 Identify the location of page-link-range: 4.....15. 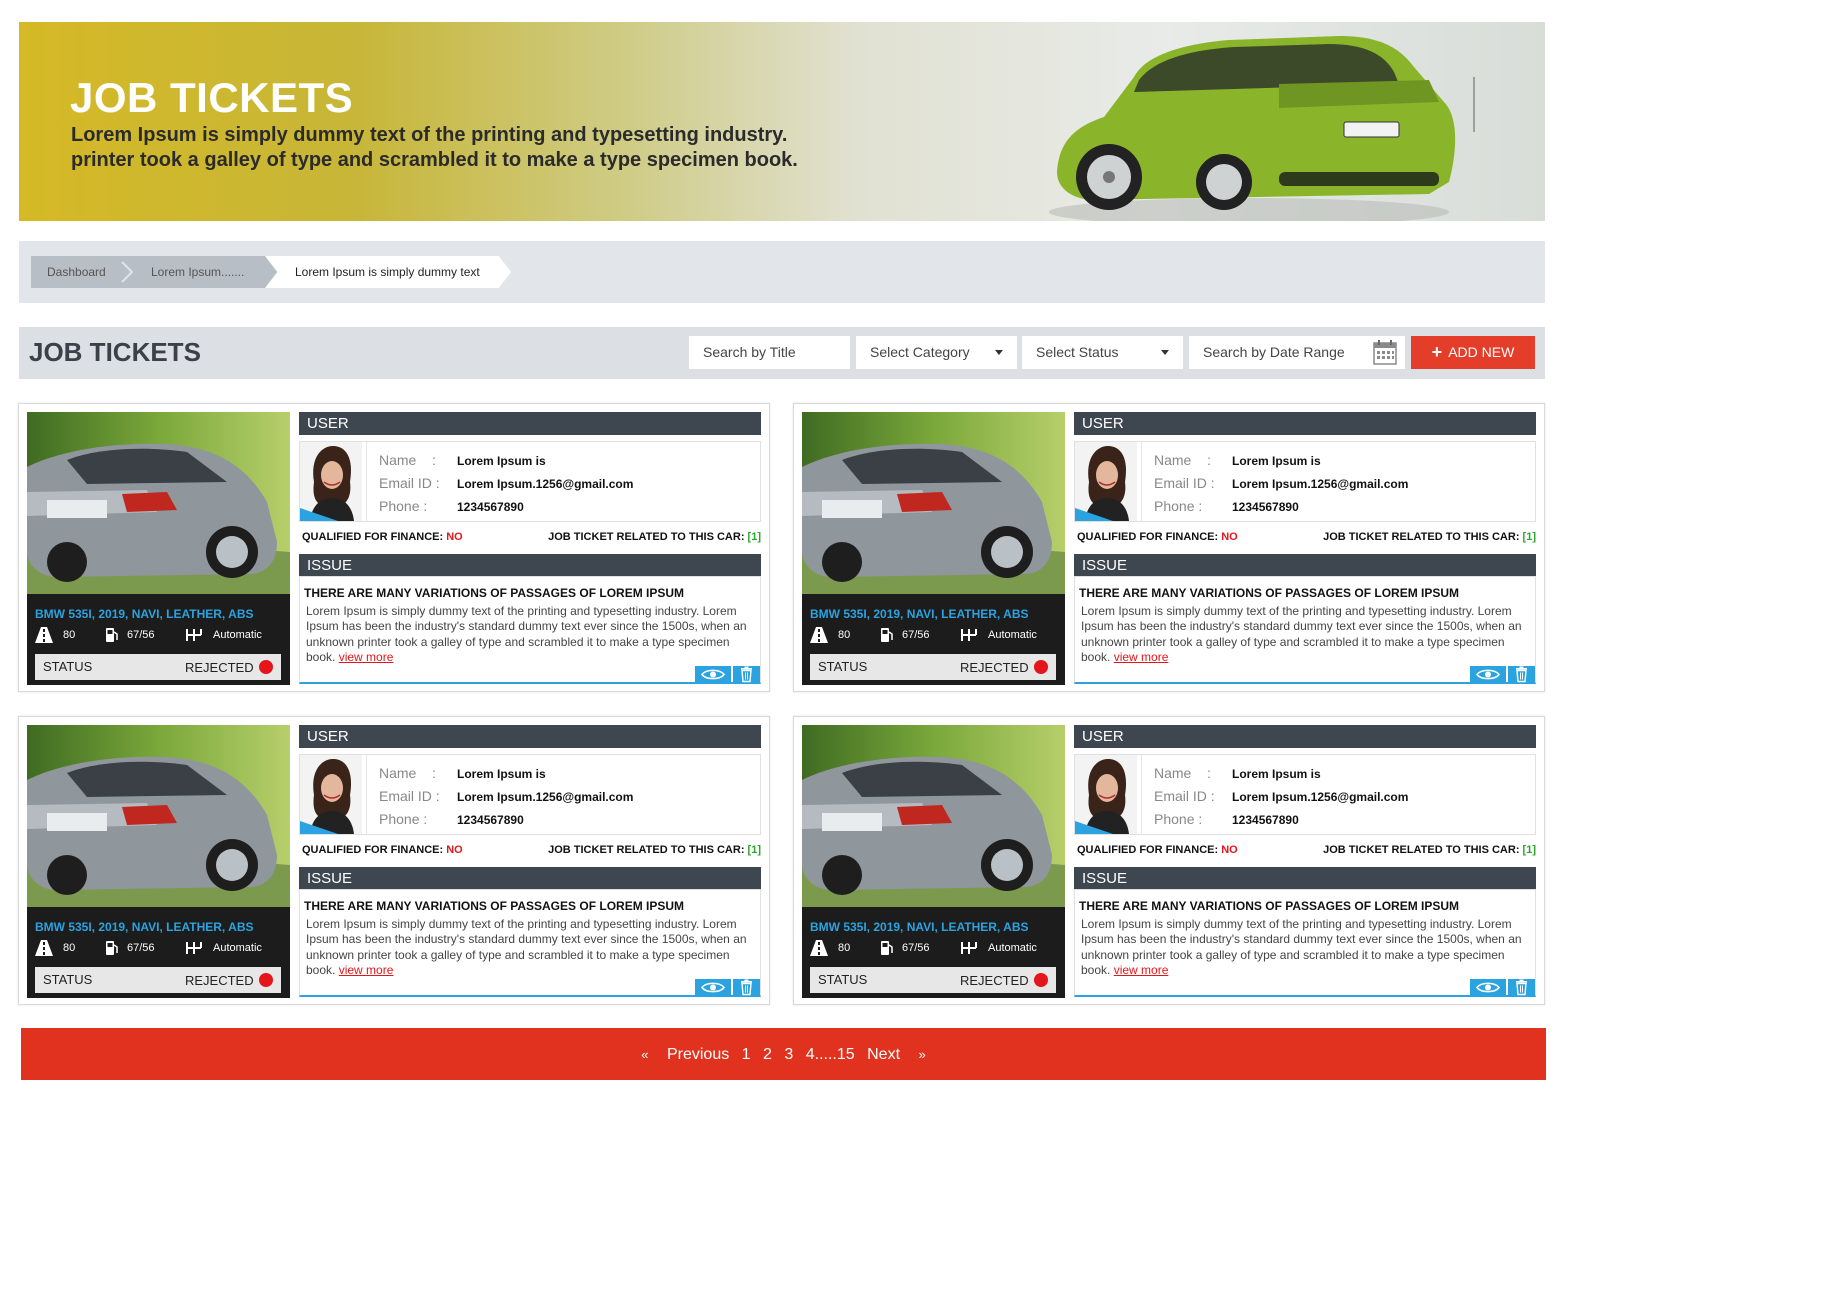
(830, 1054).